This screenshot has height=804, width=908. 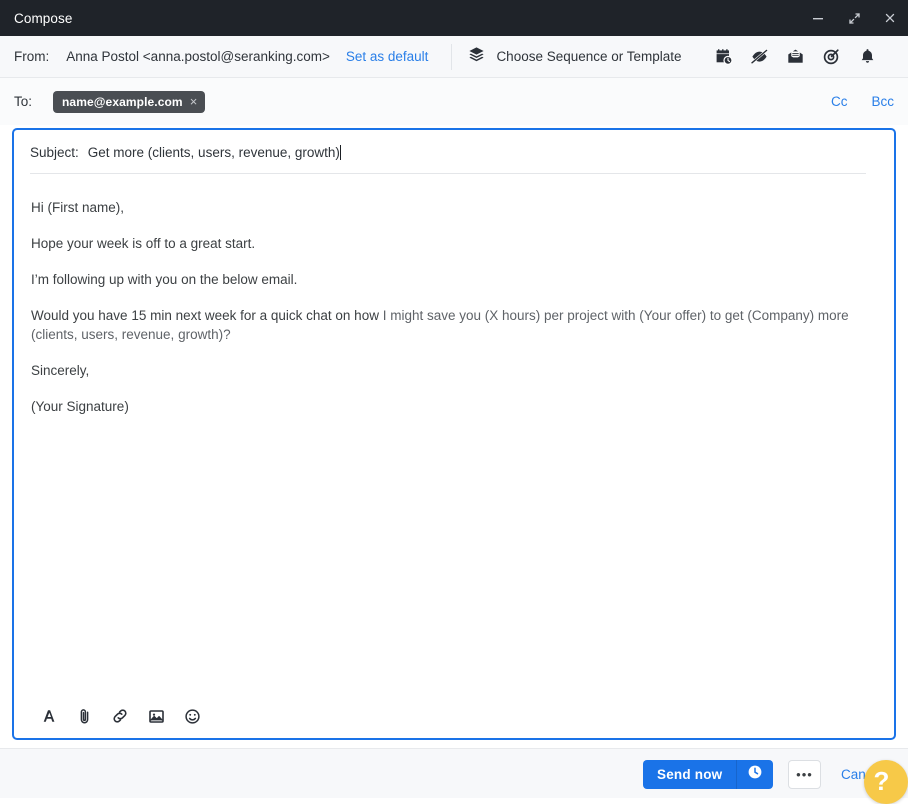 I want to click on emoji-icon, so click(x=192, y=716).